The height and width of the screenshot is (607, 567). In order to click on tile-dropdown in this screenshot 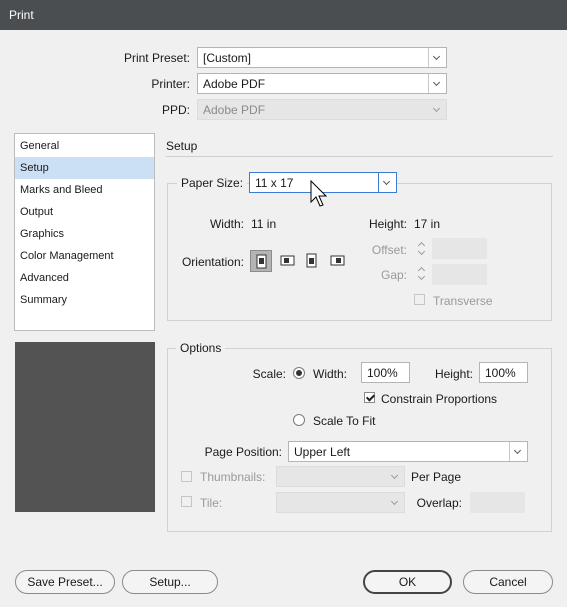, I will do `click(340, 502)`.